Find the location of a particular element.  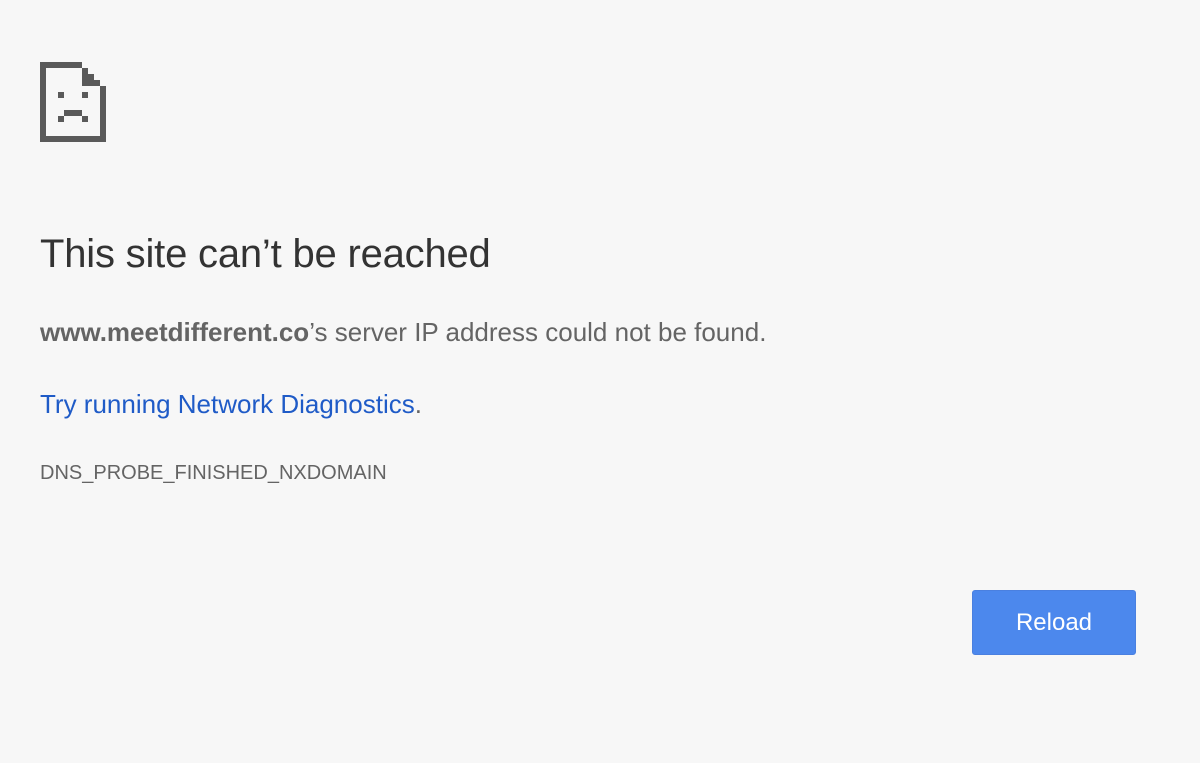

suggestion: Try running Network Diagnostics. is located at coordinates (231, 404).